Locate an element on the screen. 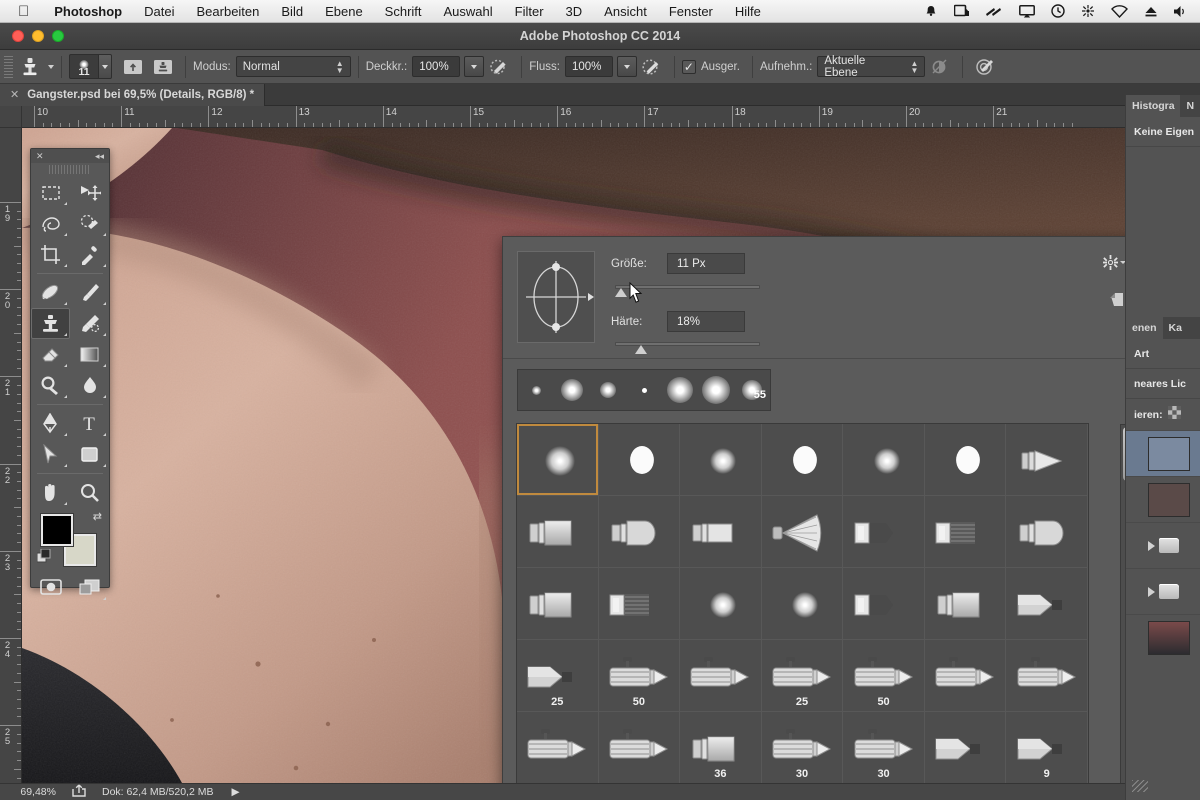 Image resolution: width=1200 pixels, height=800 pixels. tool-lasso-tool is located at coordinates (50, 223).